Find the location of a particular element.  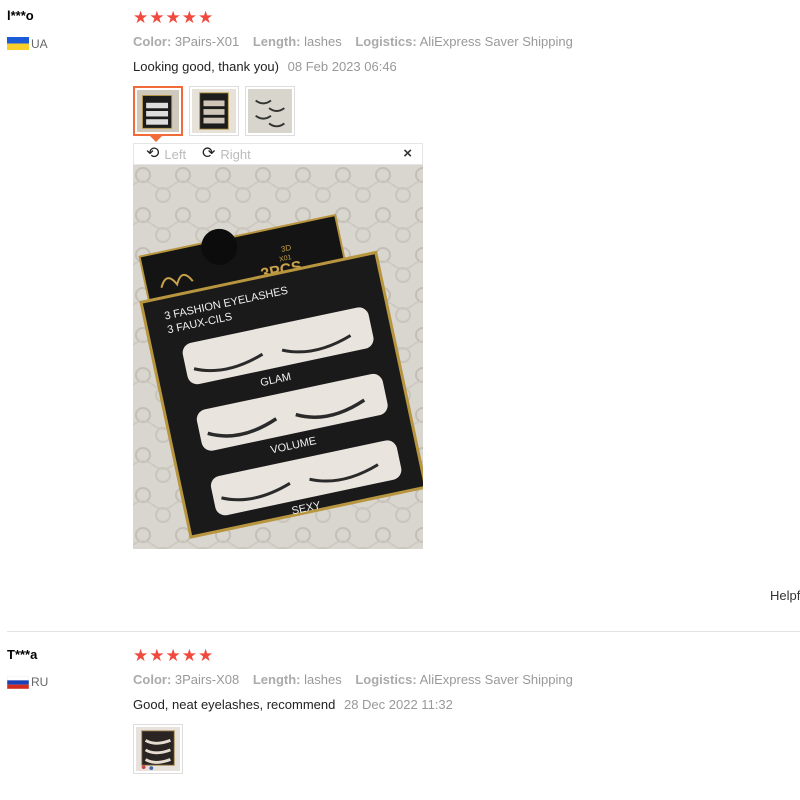

rotate-left-button: ⟲ Left is located at coordinates (166, 154).